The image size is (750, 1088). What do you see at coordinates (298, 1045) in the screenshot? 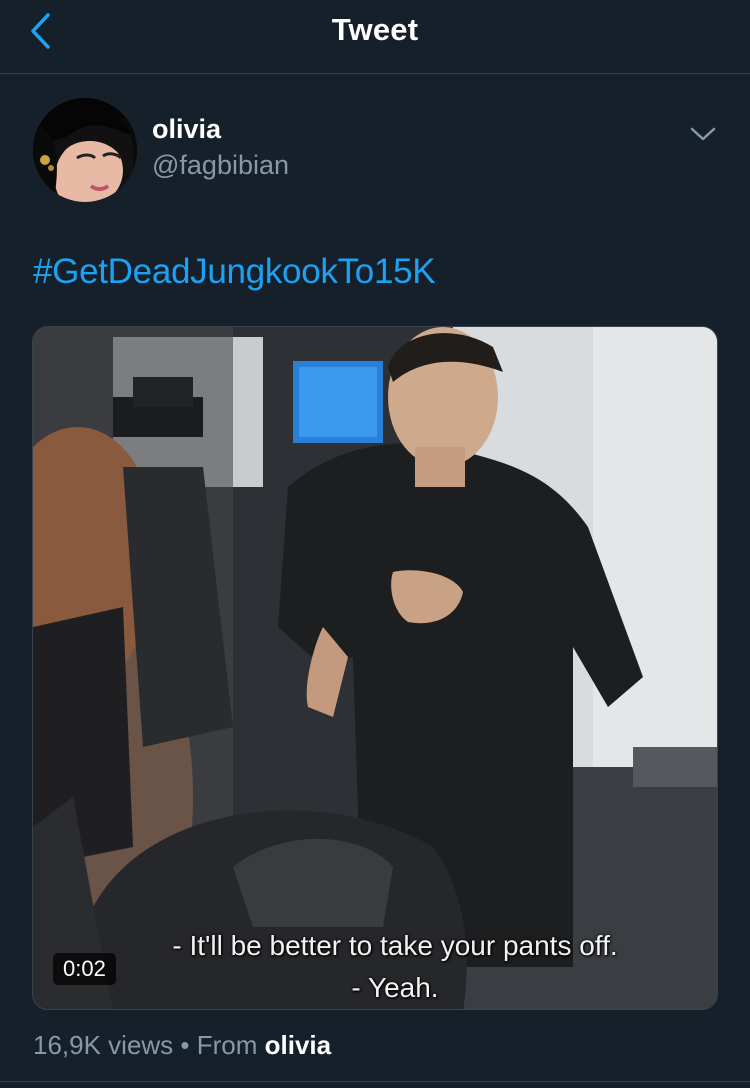
I see `source-link: olivia` at bounding box center [298, 1045].